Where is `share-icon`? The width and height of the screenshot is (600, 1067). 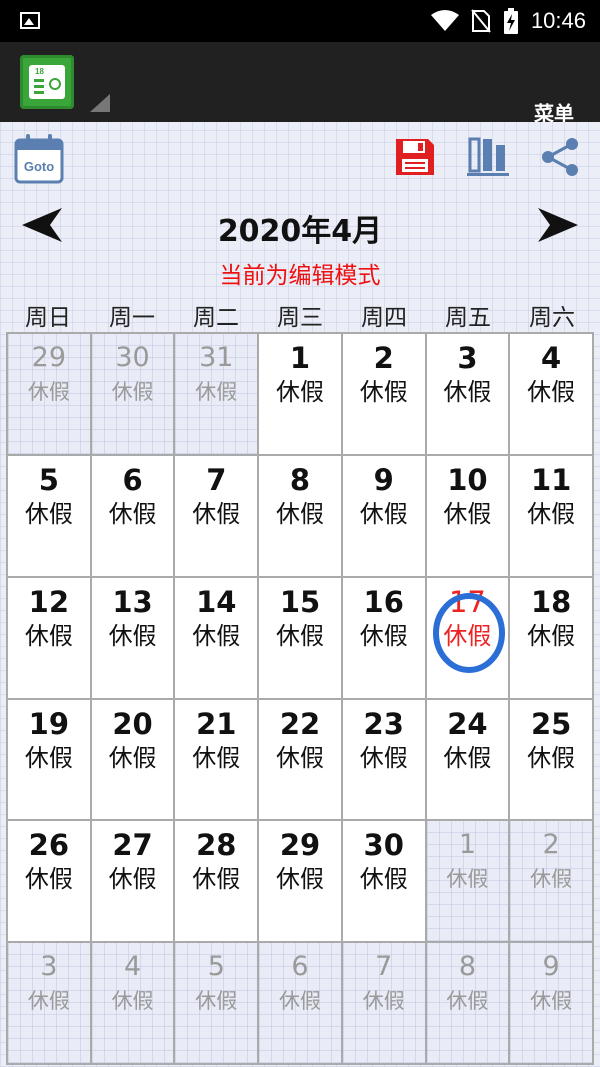 share-icon is located at coordinates (560, 157).